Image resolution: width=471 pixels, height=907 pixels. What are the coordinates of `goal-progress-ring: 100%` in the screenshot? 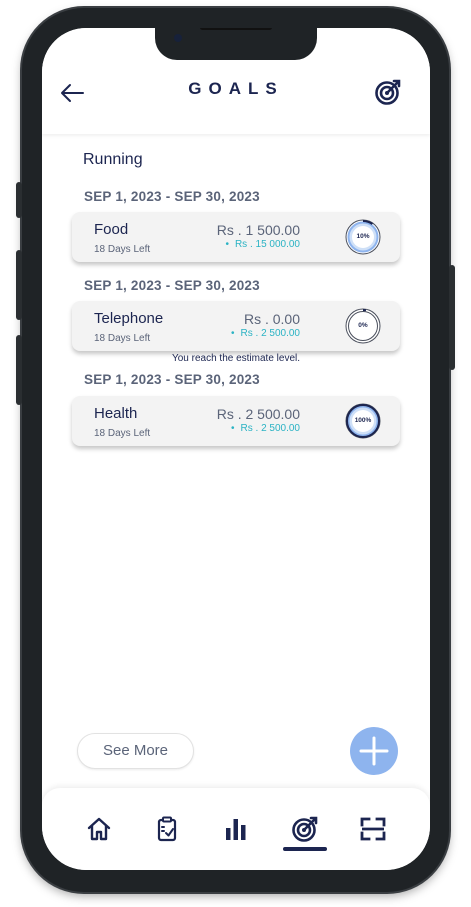 It's located at (363, 421).